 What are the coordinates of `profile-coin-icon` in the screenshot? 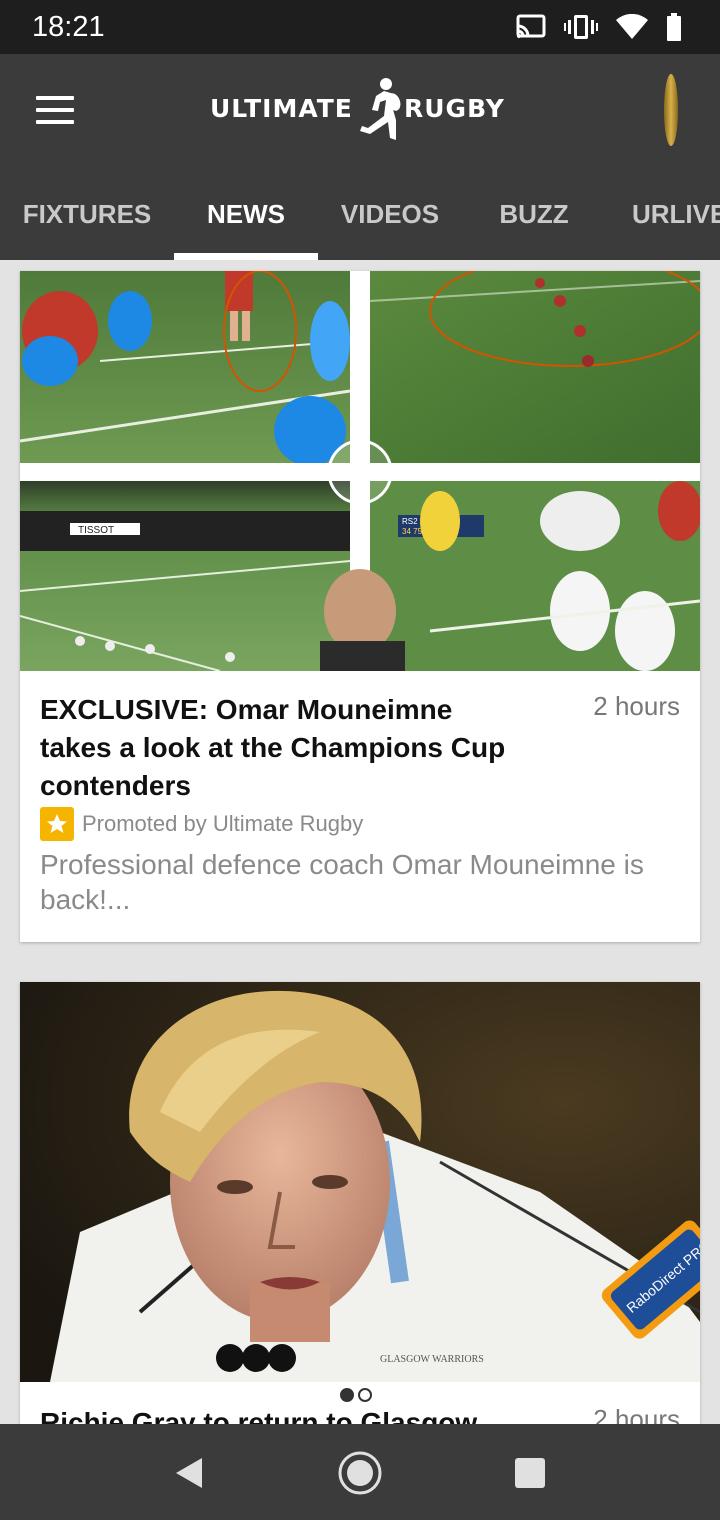 It's located at (671, 110).